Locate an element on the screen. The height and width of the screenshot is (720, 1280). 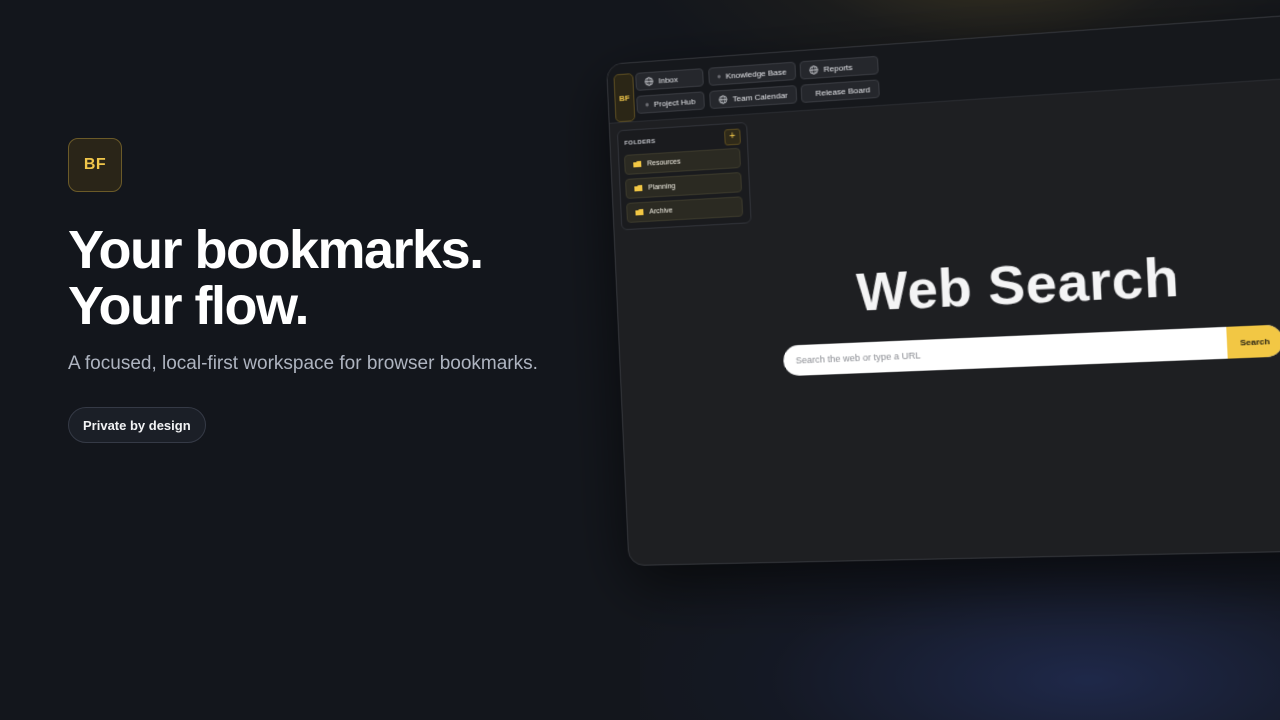
tab-project-hub: Project Hub is located at coordinates (670, 102).